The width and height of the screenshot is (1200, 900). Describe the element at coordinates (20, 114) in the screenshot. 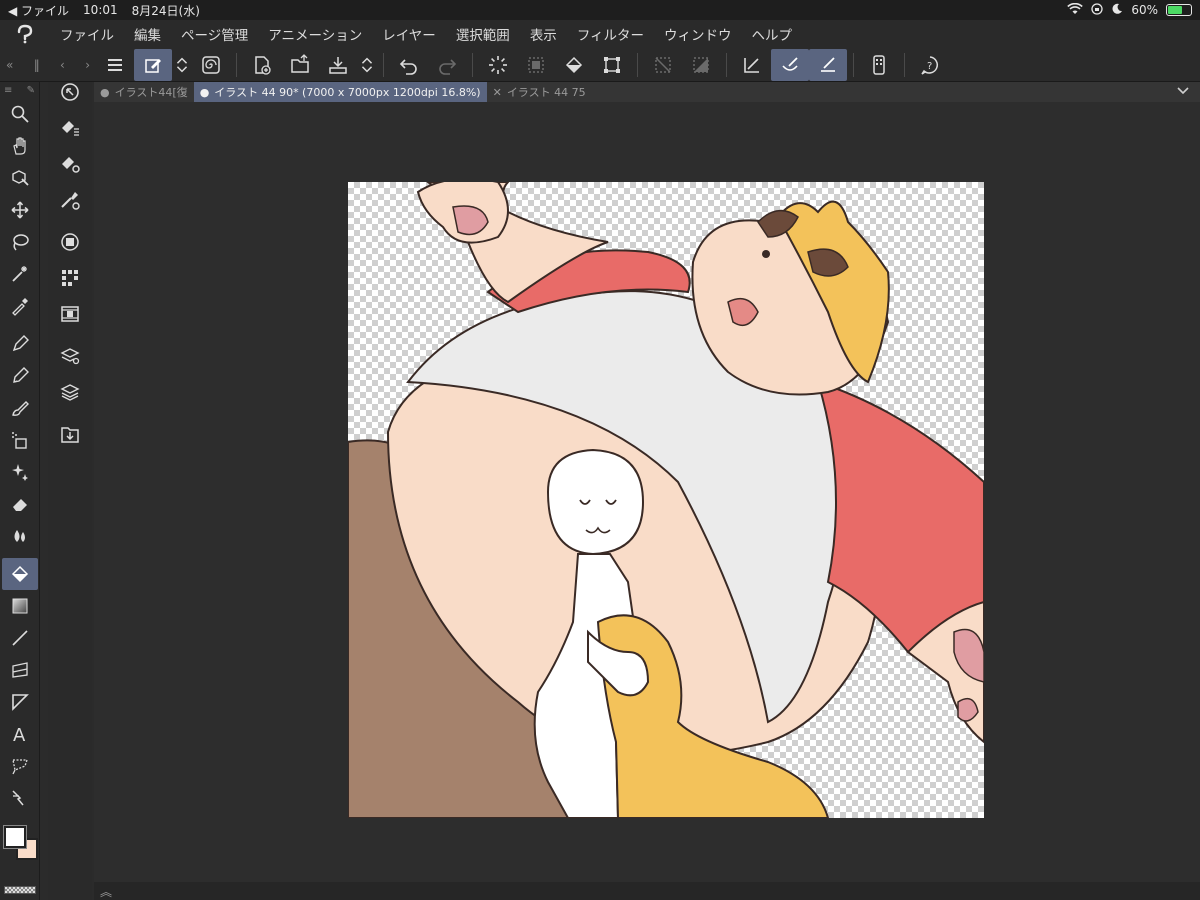

I see `zoom-tool-icon` at that location.